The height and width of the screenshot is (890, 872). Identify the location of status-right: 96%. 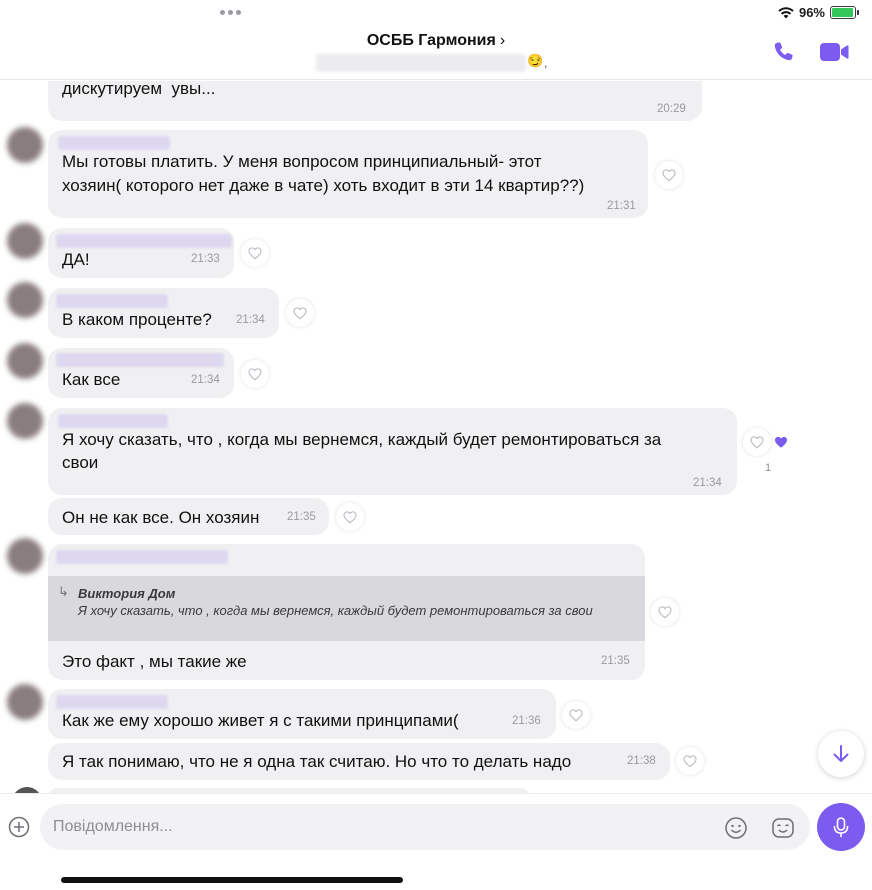
(818, 12).